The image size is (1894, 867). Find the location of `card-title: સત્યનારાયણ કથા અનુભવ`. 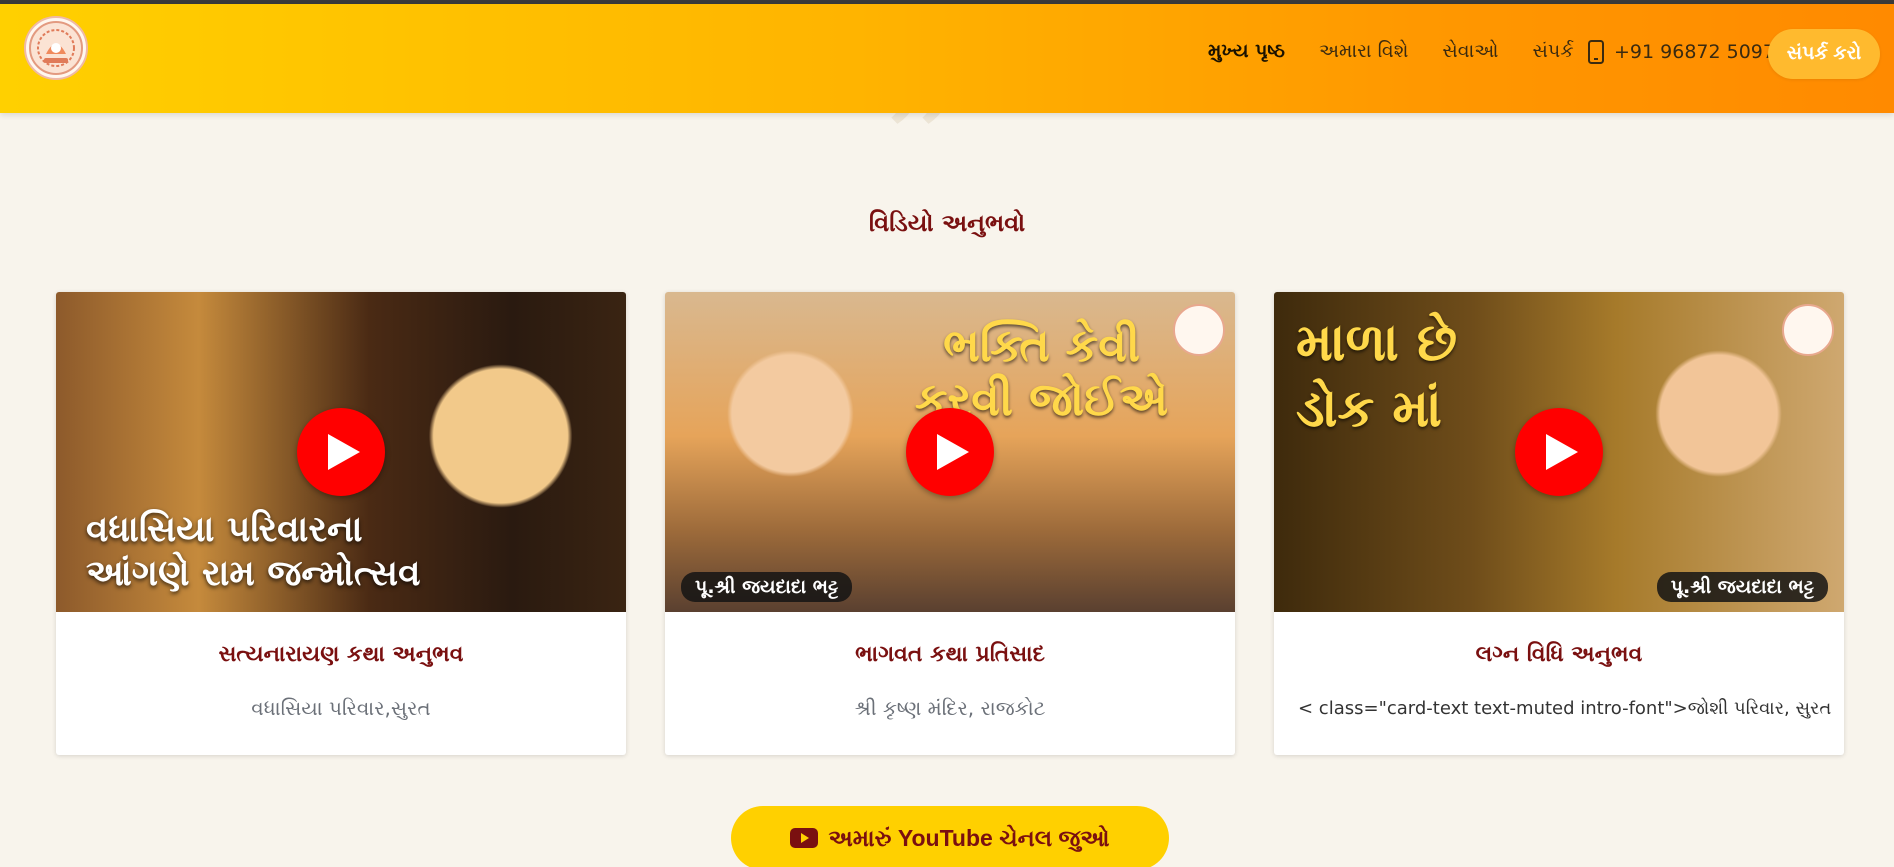

card-title: સત્યનારાયણ કથા અનુભવ is located at coordinates (341, 654).